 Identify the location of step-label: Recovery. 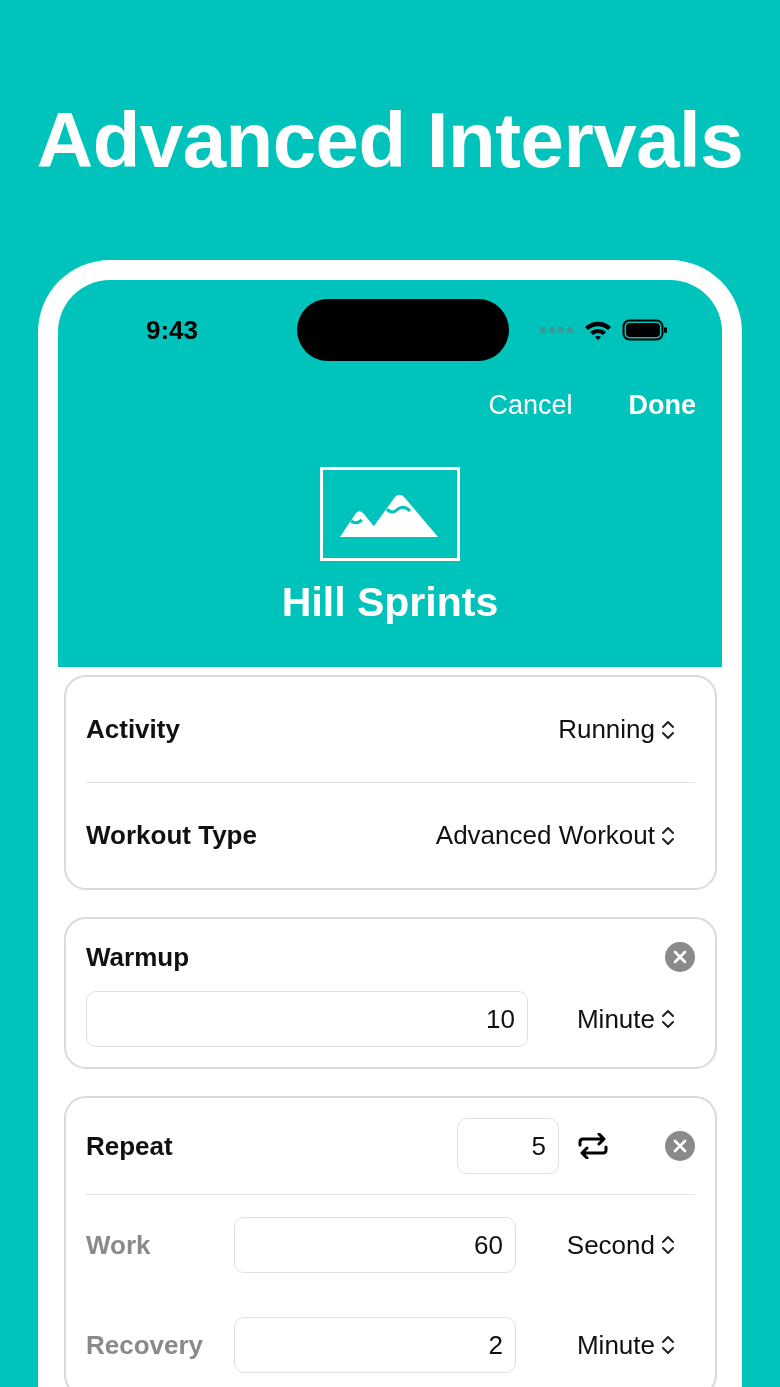
(145, 1345).